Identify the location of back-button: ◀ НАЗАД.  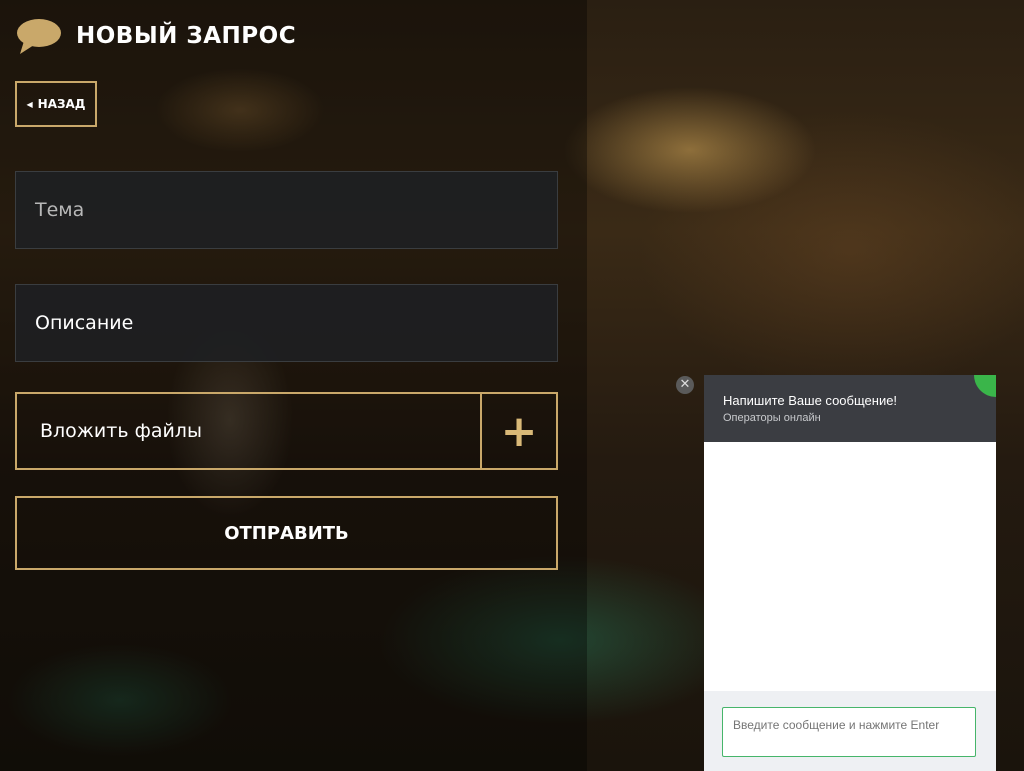
(56, 104).